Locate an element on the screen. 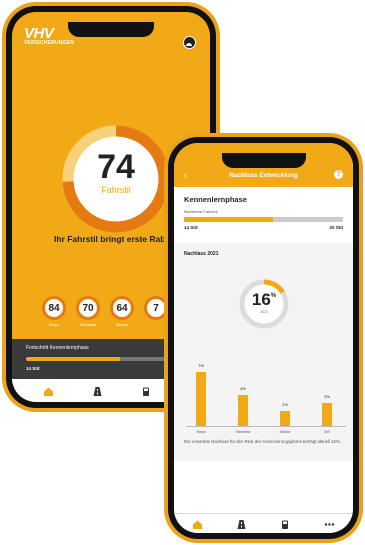 The height and width of the screenshot is (545, 365). bar-zeit is located at coordinates (327, 414).